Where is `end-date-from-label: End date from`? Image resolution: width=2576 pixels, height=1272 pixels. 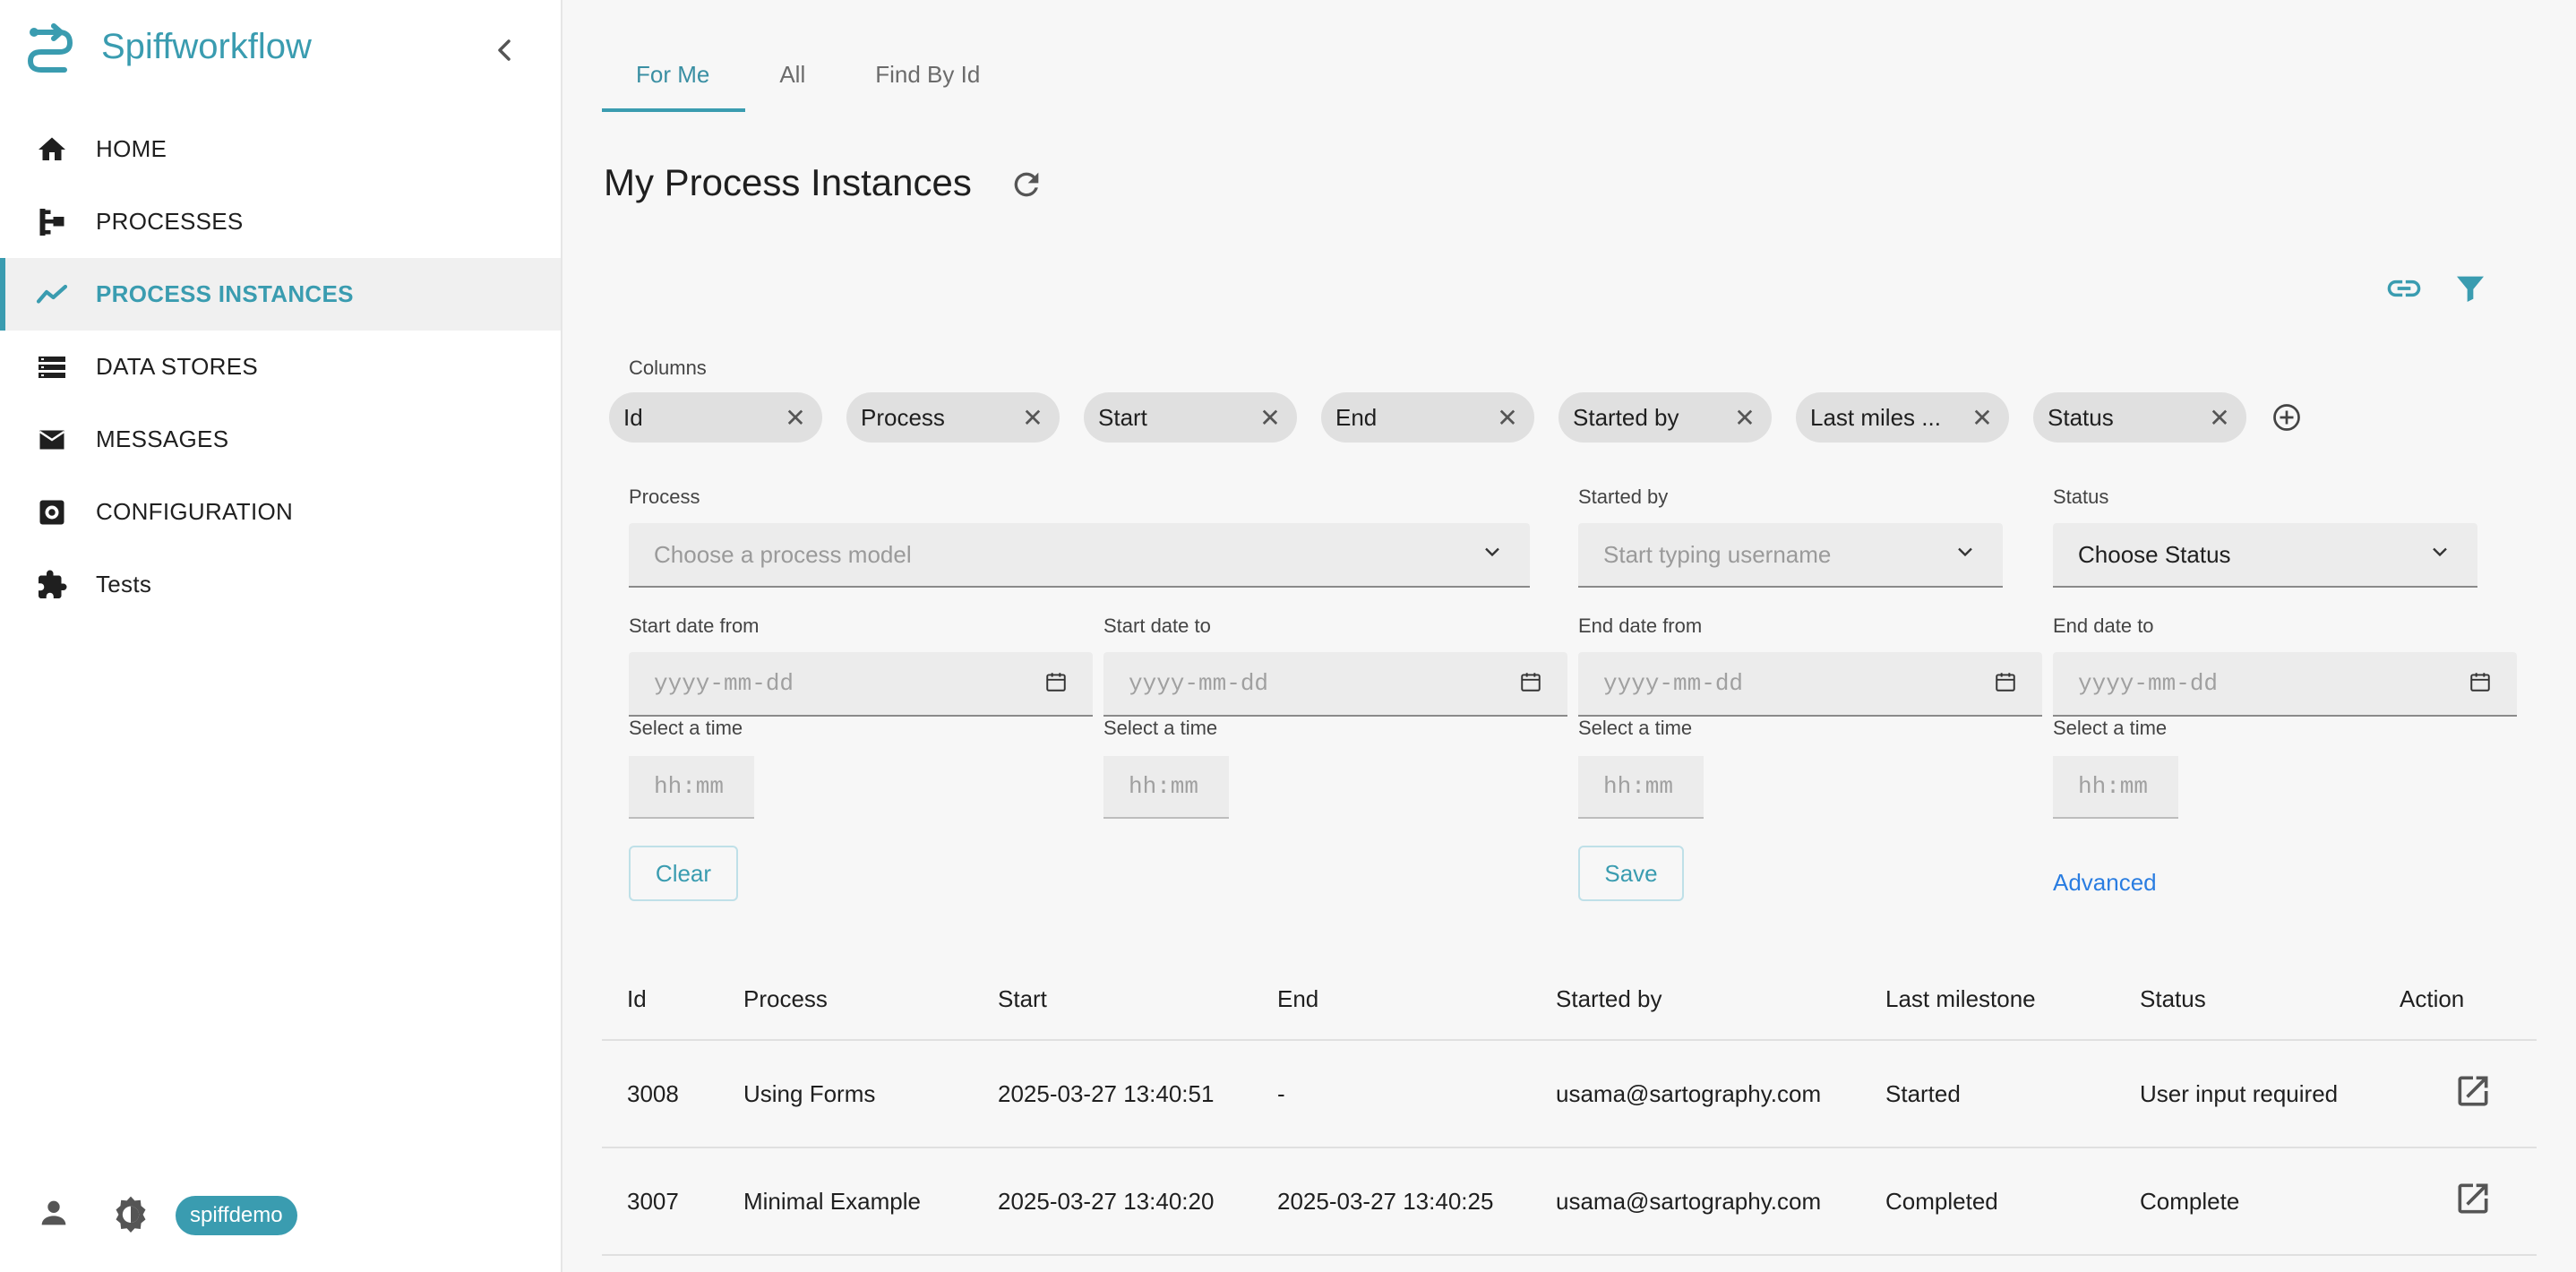
end-date-from-label: End date from is located at coordinates (1640, 626).